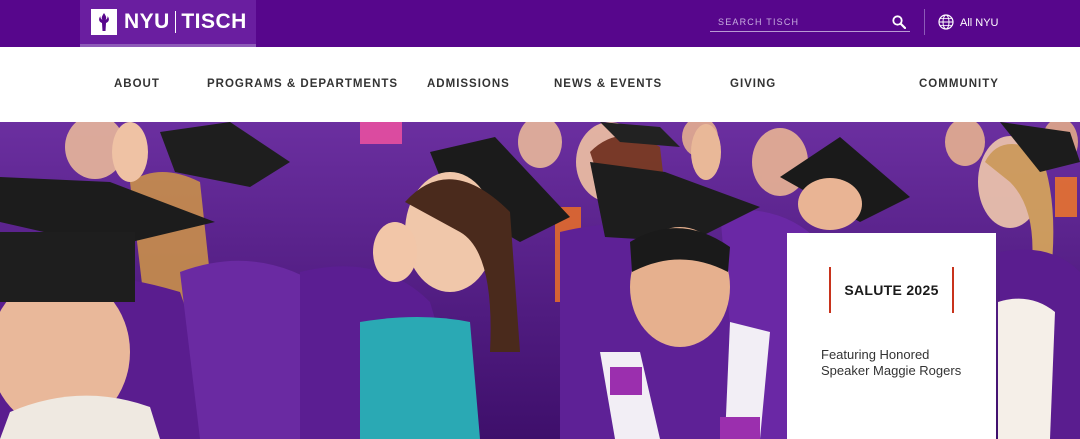  I want to click on logo-text-nyu: NYU, so click(147, 21).